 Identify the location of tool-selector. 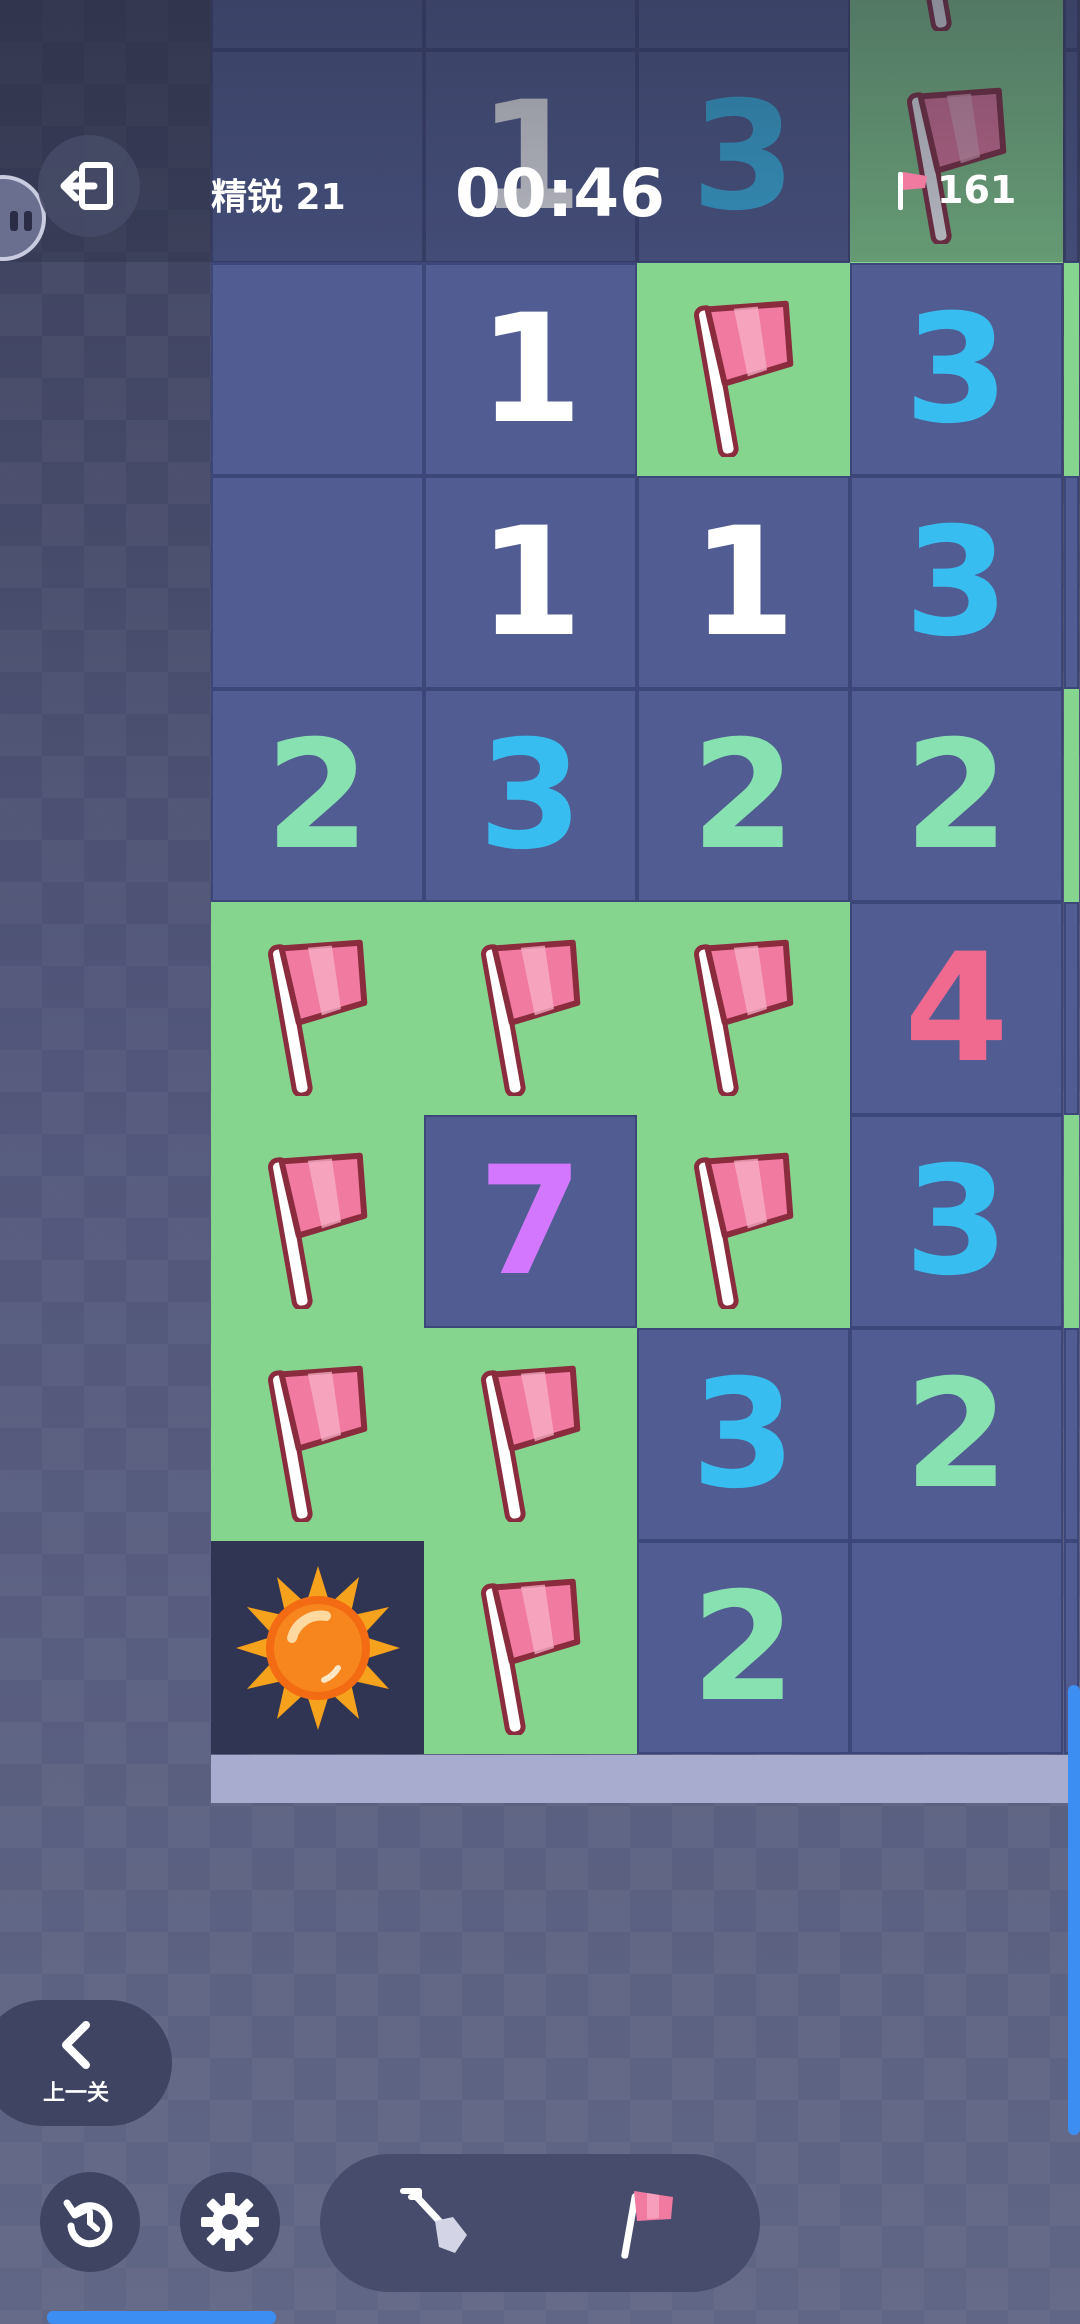
(540, 2223).